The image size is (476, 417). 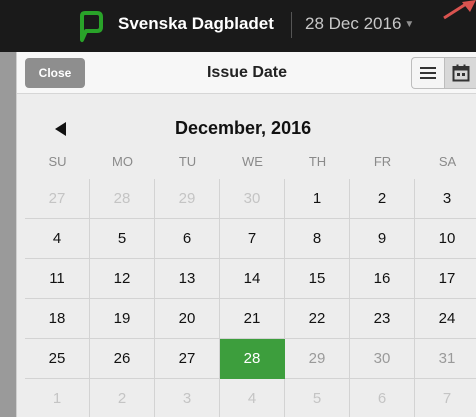 What do you see at coordinates (445, 279) in the screenshot?
I see `day-cell: 17` at bounding box center [445, 279].